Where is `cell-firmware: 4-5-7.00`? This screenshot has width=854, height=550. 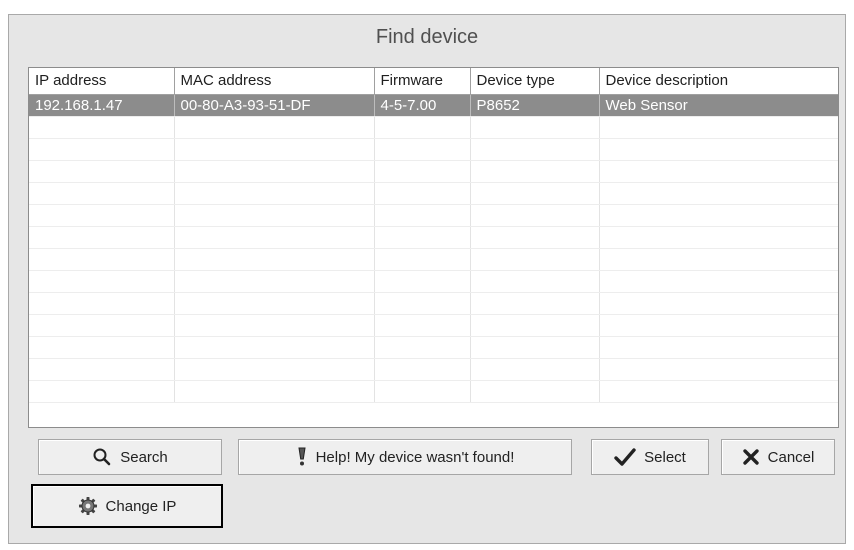
cell-firmware: 4-5-7.00 is located at coordinates (422, 105).